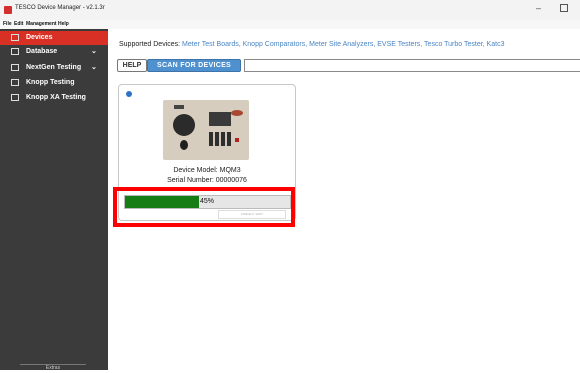  Describe the element at coordinates (538, 8) in the screenshot. I see `minimize-button: –` at that location.